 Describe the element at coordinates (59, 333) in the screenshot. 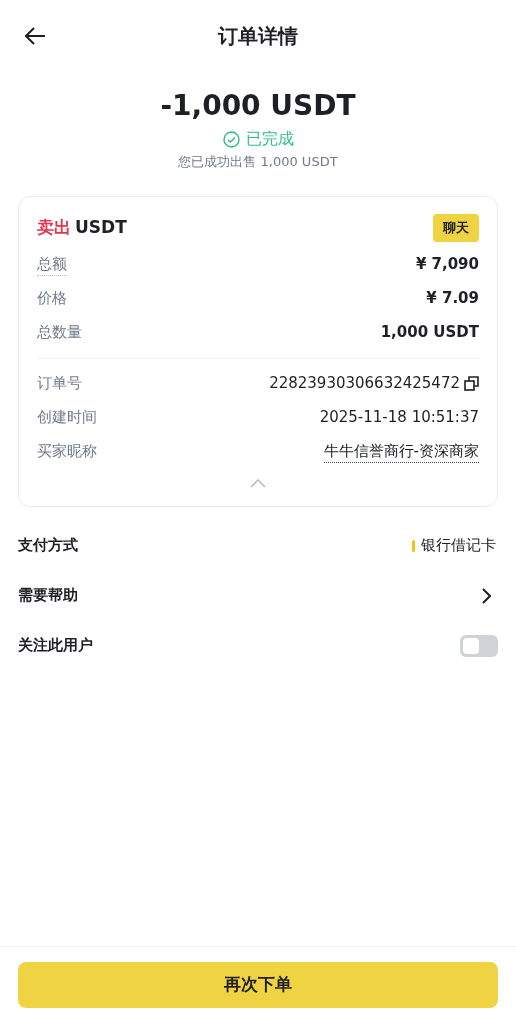

I see `detail-label: 总数量` at that location.